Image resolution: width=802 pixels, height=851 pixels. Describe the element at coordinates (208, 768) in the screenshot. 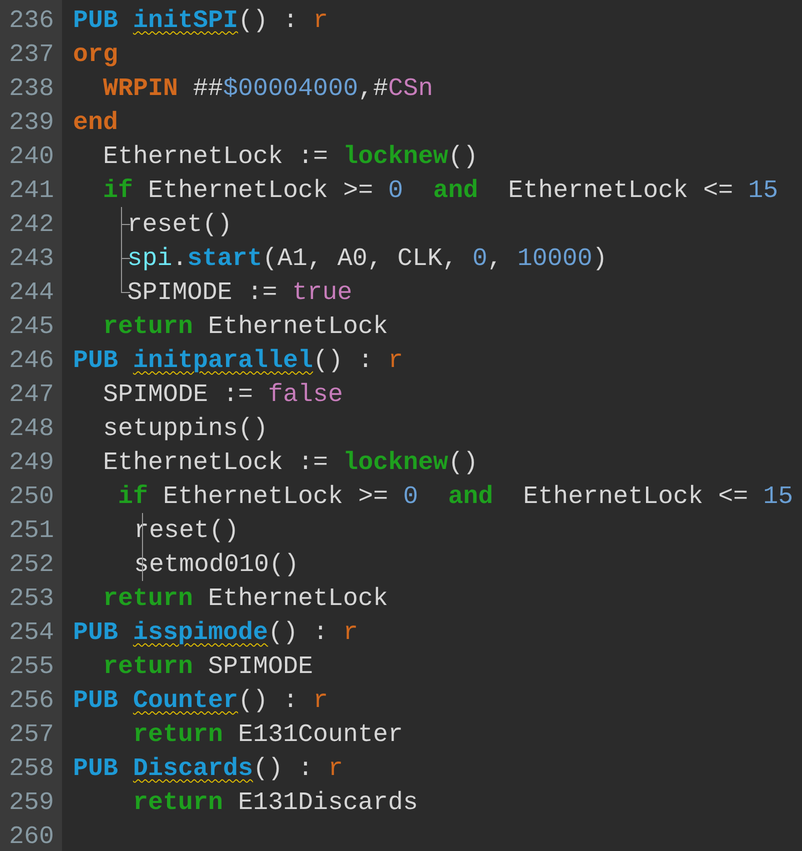

I see `code-line: PUB Discards() : r` at that location.